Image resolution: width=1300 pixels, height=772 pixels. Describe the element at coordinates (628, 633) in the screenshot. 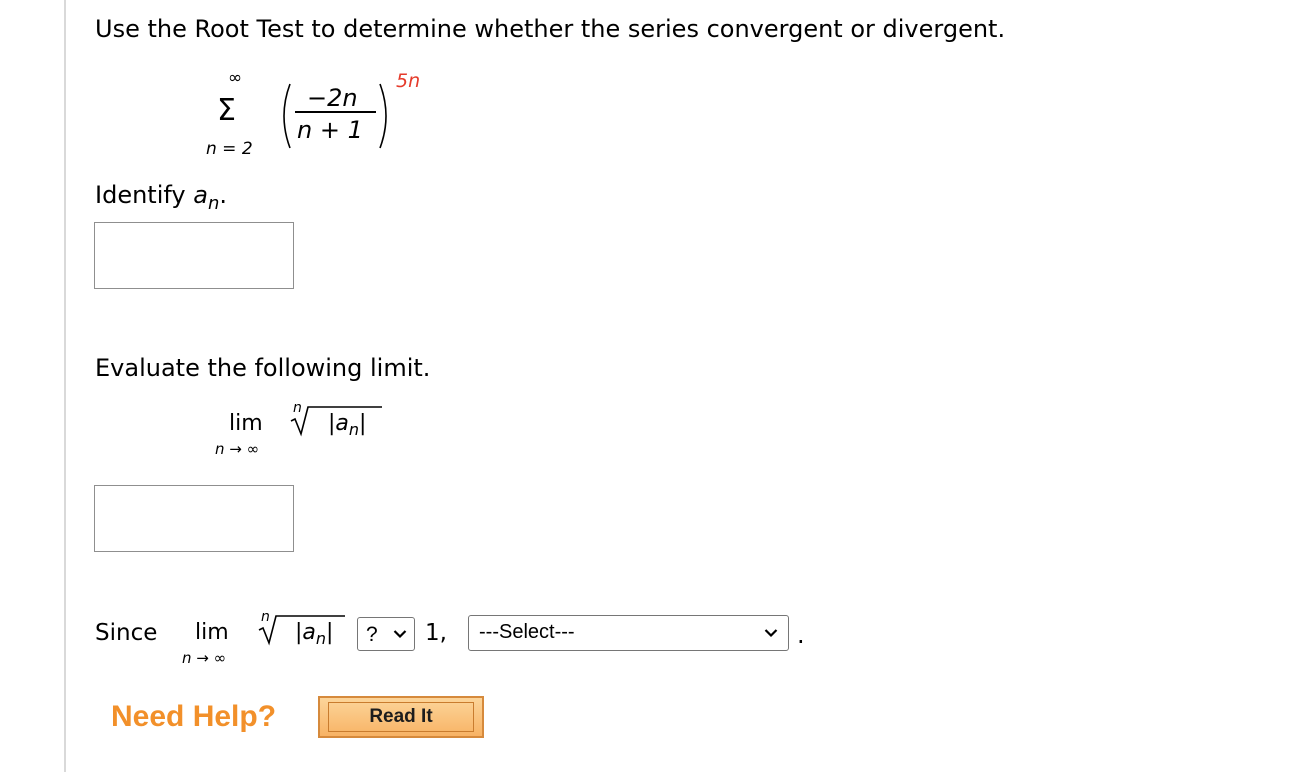

I see `conclusion-select: ---Select---` at that location.